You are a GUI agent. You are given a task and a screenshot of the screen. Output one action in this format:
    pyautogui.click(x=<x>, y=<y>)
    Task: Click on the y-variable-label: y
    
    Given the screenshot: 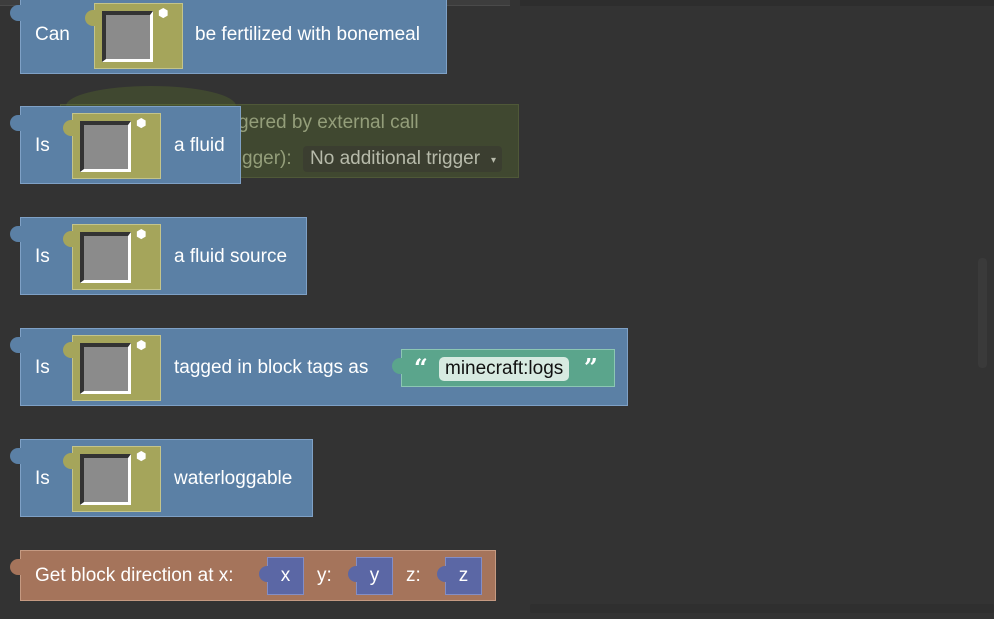 What is the action you would take?
    pyautogui.click(x=374, y=575)
    